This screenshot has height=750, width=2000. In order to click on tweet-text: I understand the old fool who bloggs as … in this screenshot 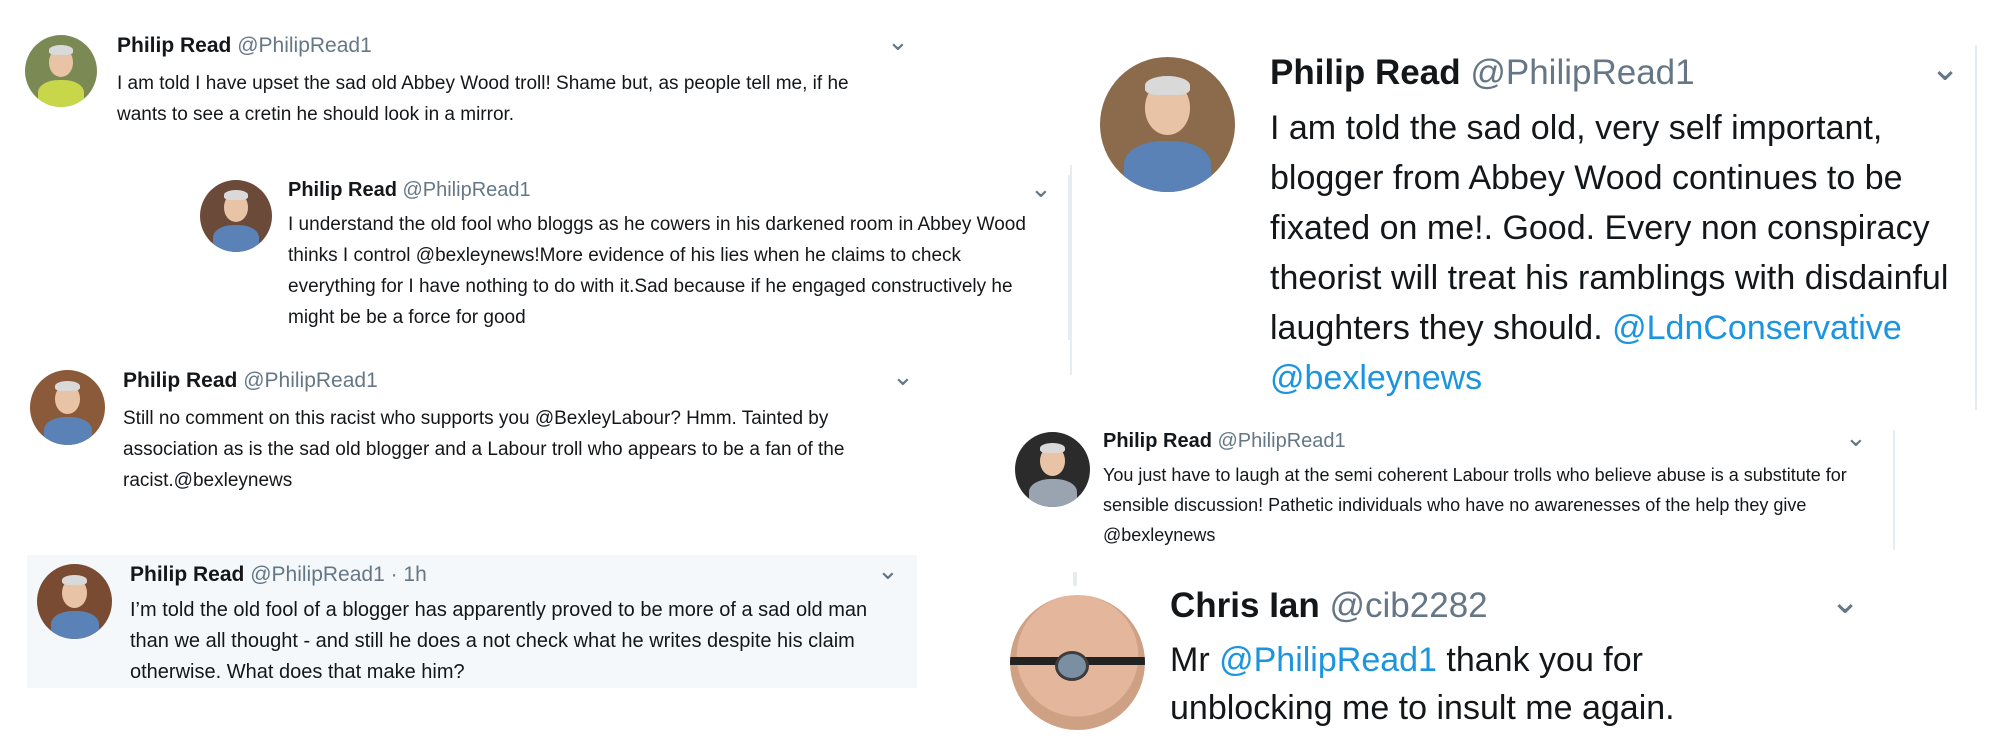, I will do `click(668, 271)`.